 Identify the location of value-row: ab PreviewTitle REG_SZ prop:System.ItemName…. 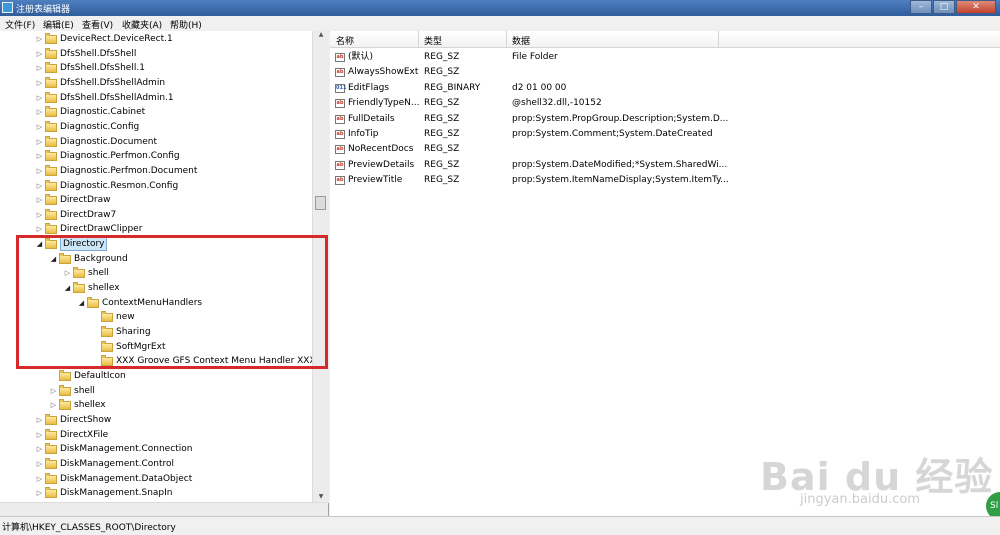
(665, 180).